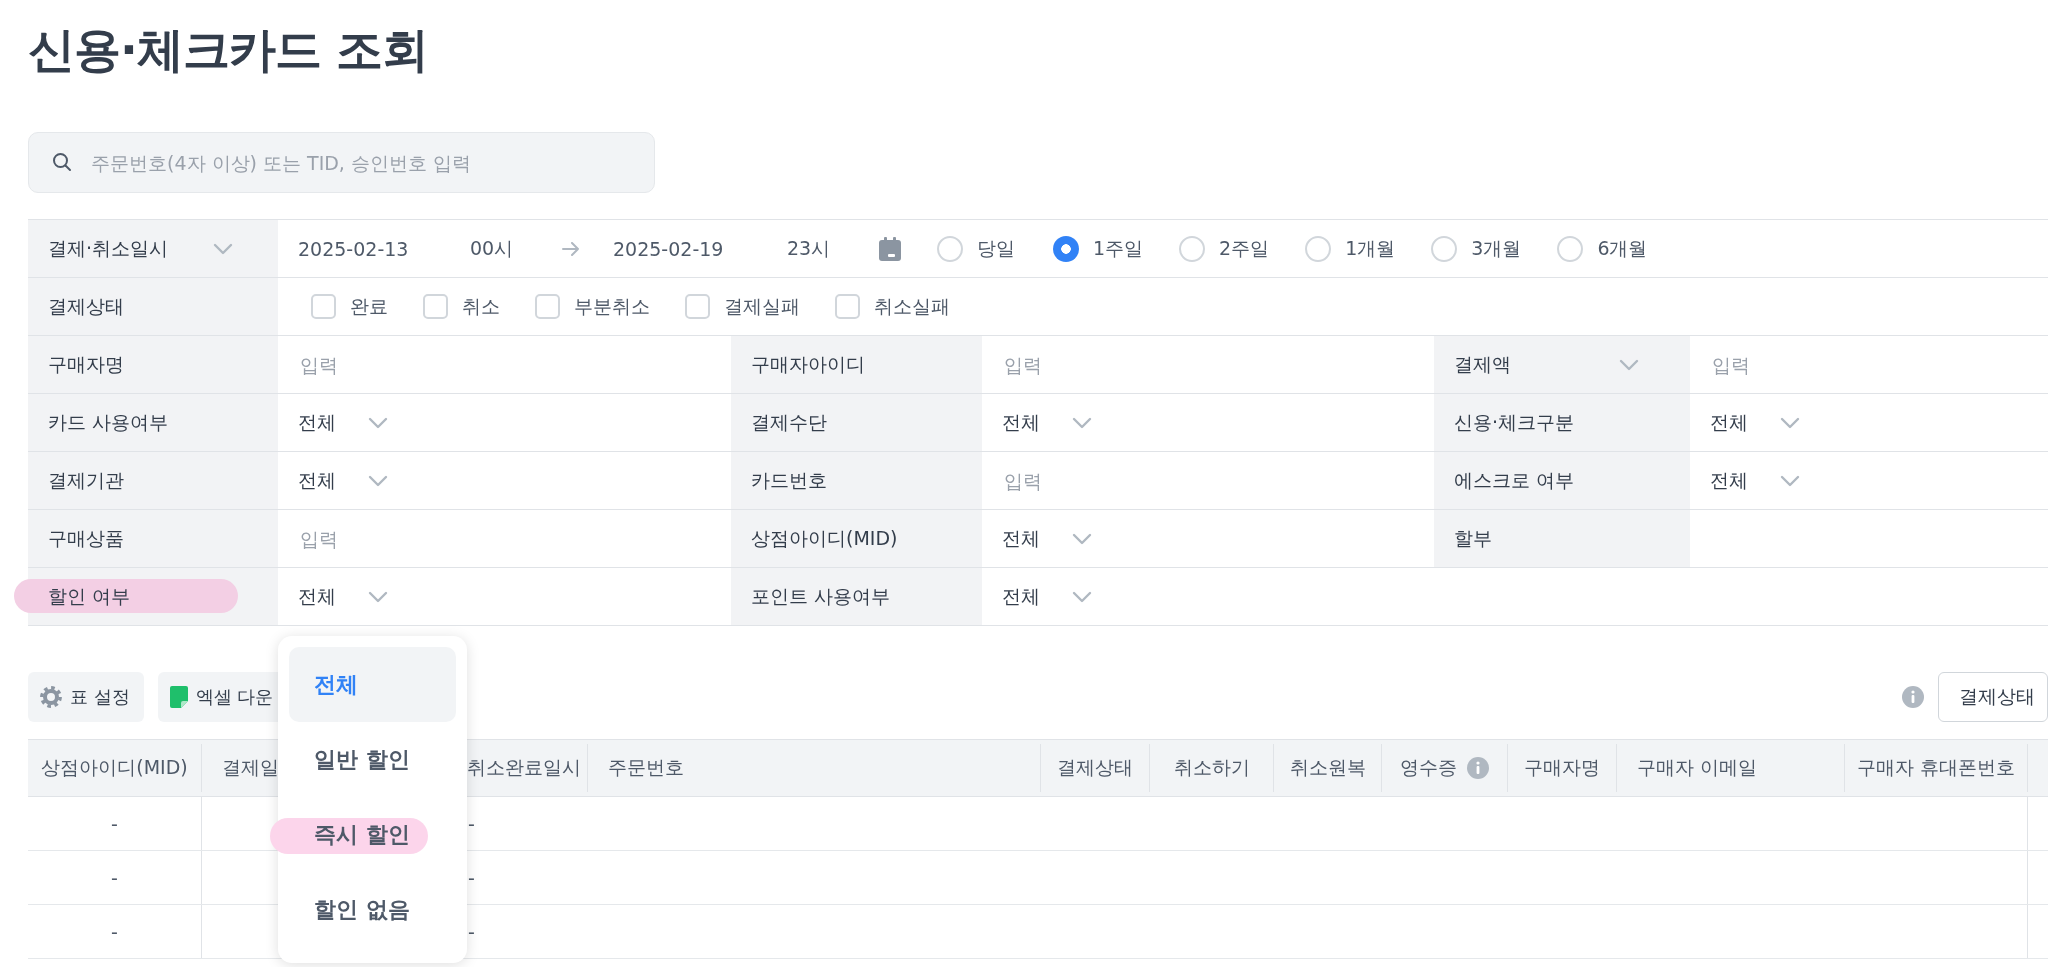 The width and height of the screenshot is (2048, 967). Describe the element at coordinates (1562, 767) in the screenshot. I see `column-header: 구매자명` at that location.